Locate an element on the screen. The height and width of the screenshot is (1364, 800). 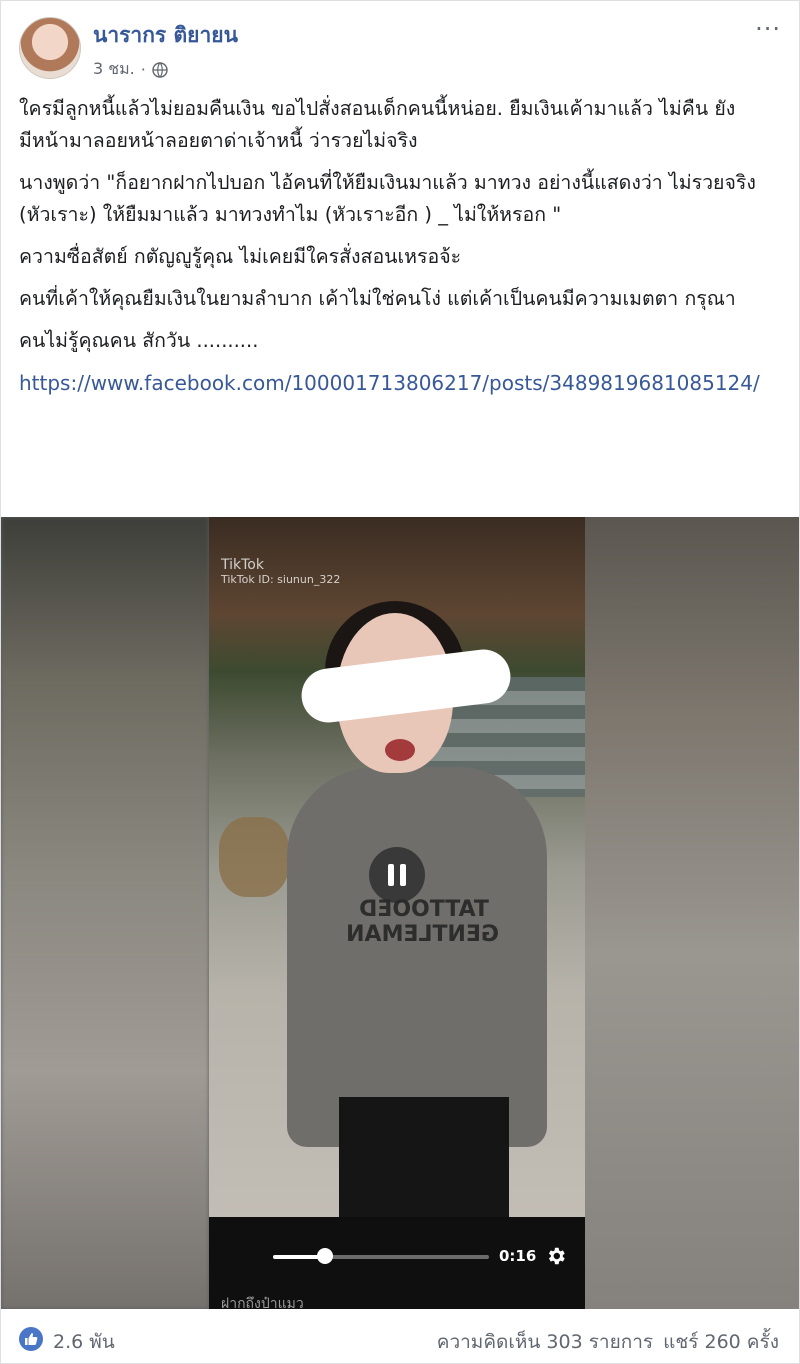
post-meta: 3 ชม. · is located at coordinates (130, 69).